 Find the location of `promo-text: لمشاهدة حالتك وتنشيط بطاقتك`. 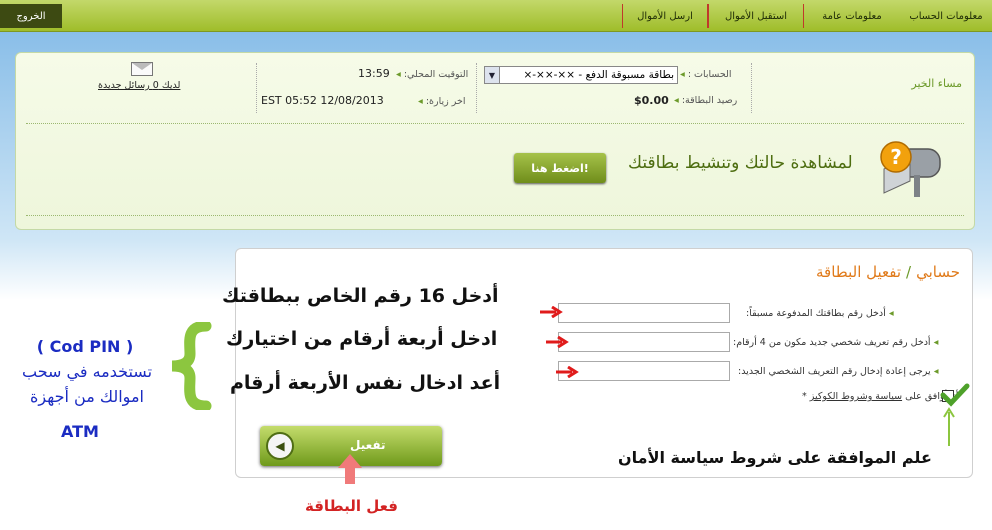

promo-text: لمشاهدة حالتك وتنشيط بطاقتك is located at coordinates (740, 163).